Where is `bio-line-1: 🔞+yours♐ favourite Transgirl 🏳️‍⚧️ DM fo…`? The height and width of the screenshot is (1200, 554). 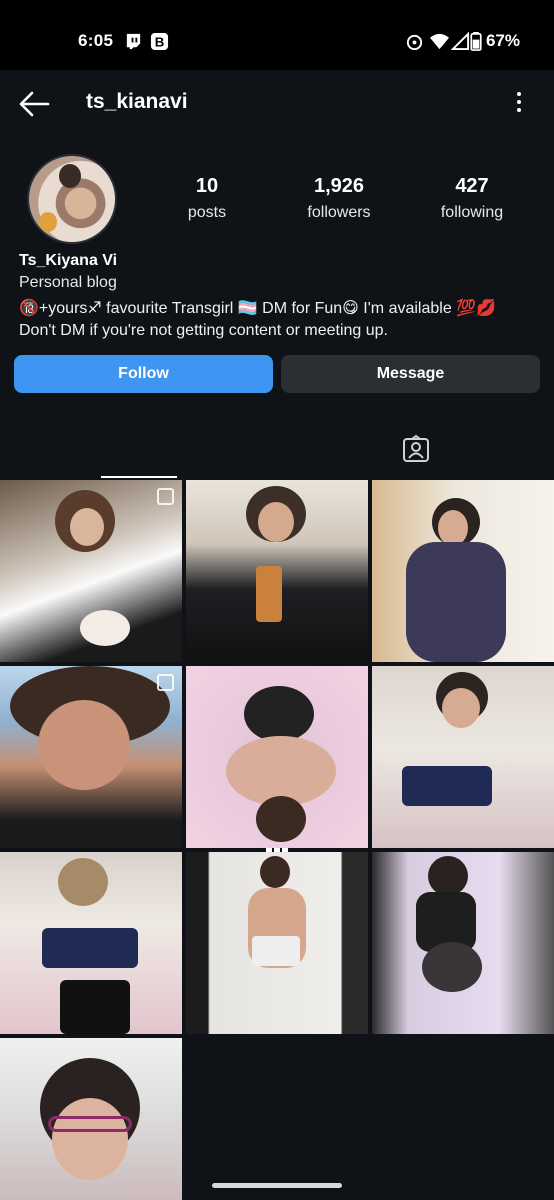 bio-line-1: 🔞+yours♐ favourite Transgirl 🏳️‍⚧️ DM fo… is located at coordinates (258, 308).